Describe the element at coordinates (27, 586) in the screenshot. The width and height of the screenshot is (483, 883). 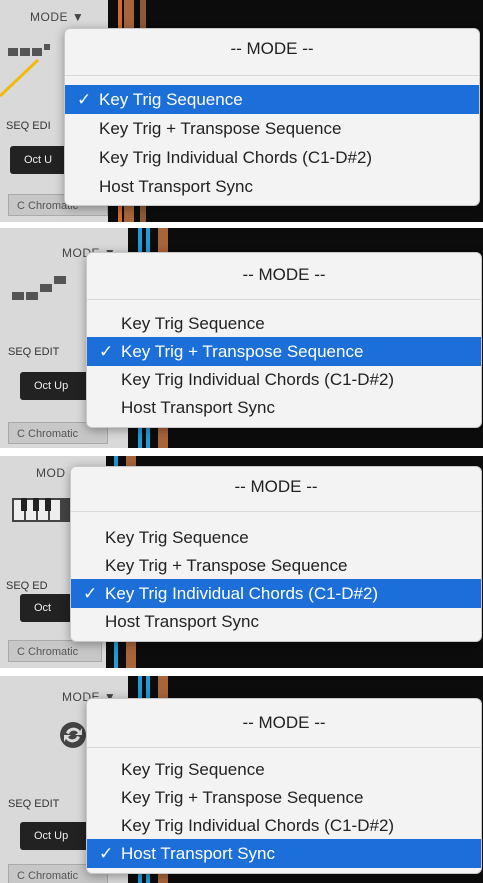
I see `seq-edit-label: SEQ ED` at that location.